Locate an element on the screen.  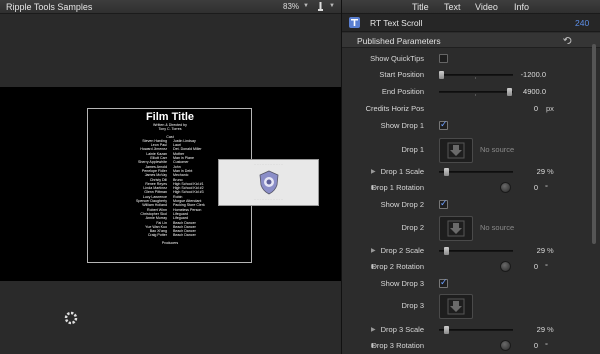
unit-label: px is located at coordinates (550, 108).